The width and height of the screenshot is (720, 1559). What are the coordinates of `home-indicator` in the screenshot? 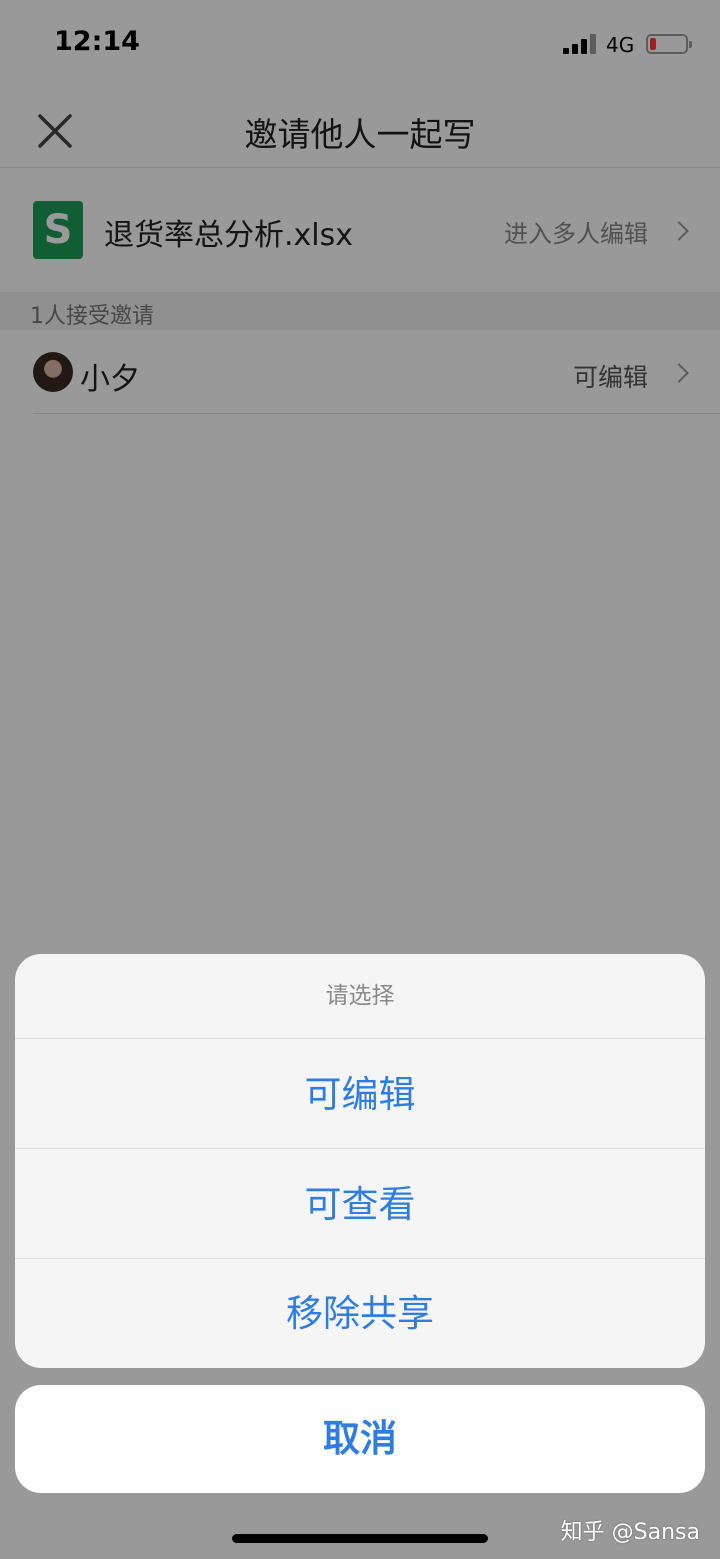 It's located at (360, 1538).